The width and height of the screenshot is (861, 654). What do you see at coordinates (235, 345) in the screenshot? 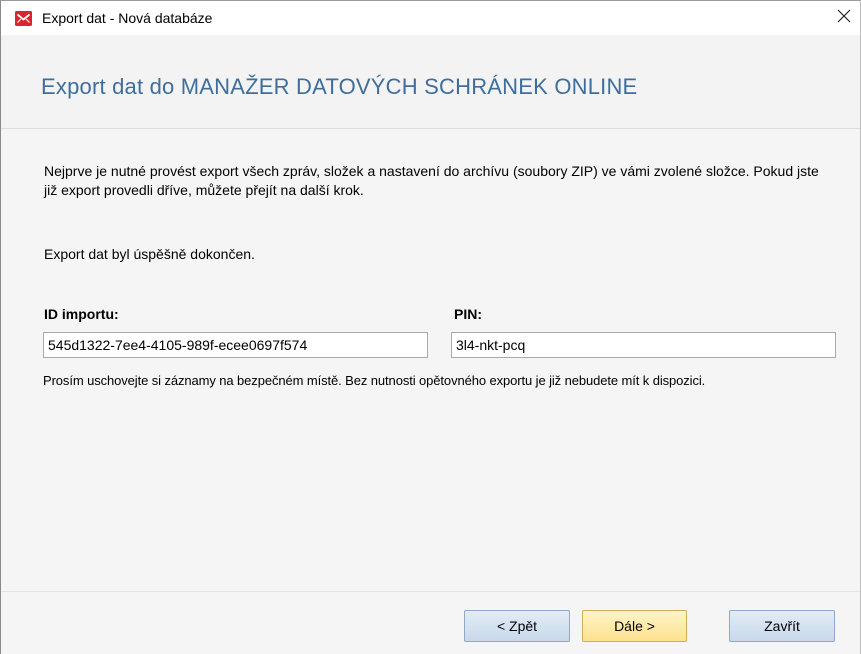
I see `import-id-field` at bounding box center [235, 345].